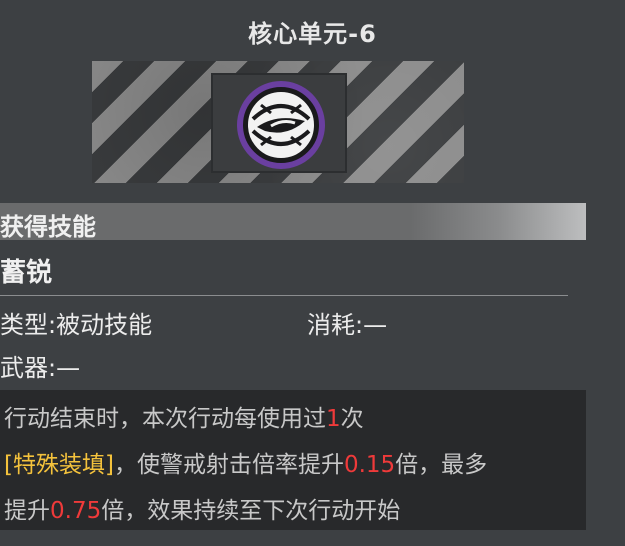  I want to click on section-header: 获得技能, so click(293, 222).